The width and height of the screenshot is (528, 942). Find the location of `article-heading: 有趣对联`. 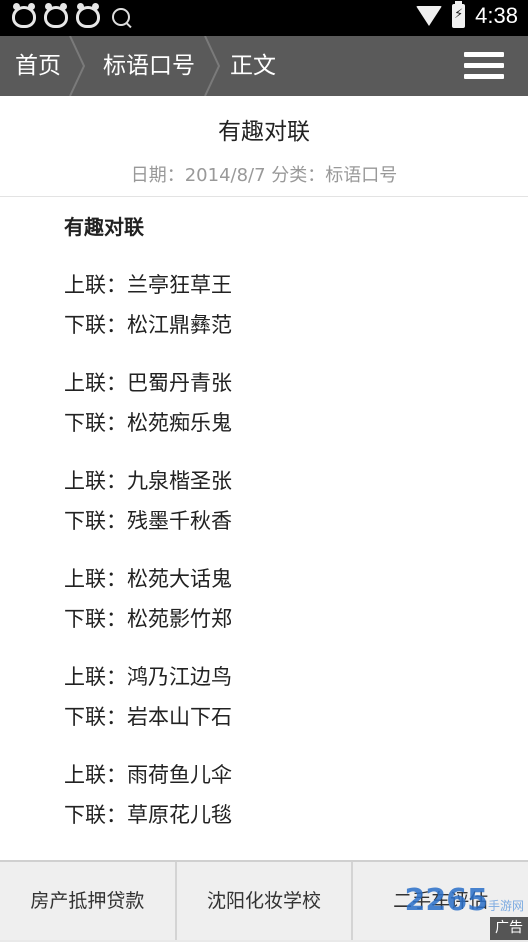

article-heading: 有趣对联 is located at coordinates (104, 227).